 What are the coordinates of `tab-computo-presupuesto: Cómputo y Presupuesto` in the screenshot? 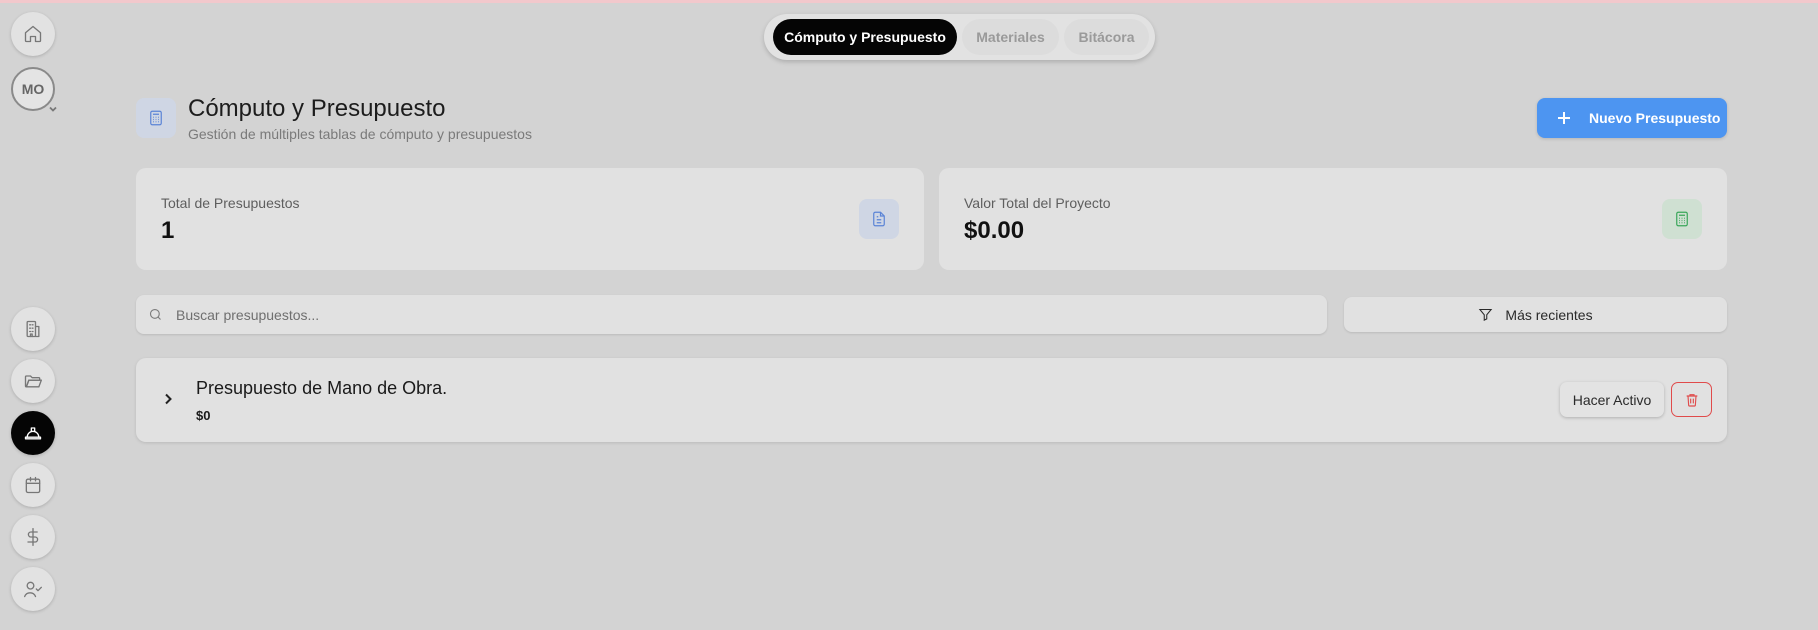 It's located at (865, 37).